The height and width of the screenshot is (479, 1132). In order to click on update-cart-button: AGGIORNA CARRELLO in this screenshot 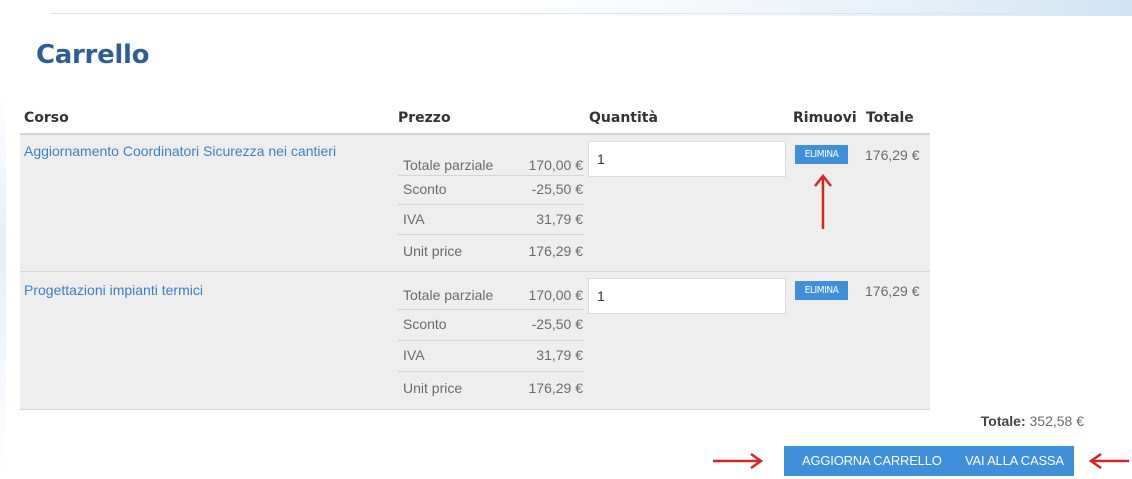, I will do `click(872, 461)`.